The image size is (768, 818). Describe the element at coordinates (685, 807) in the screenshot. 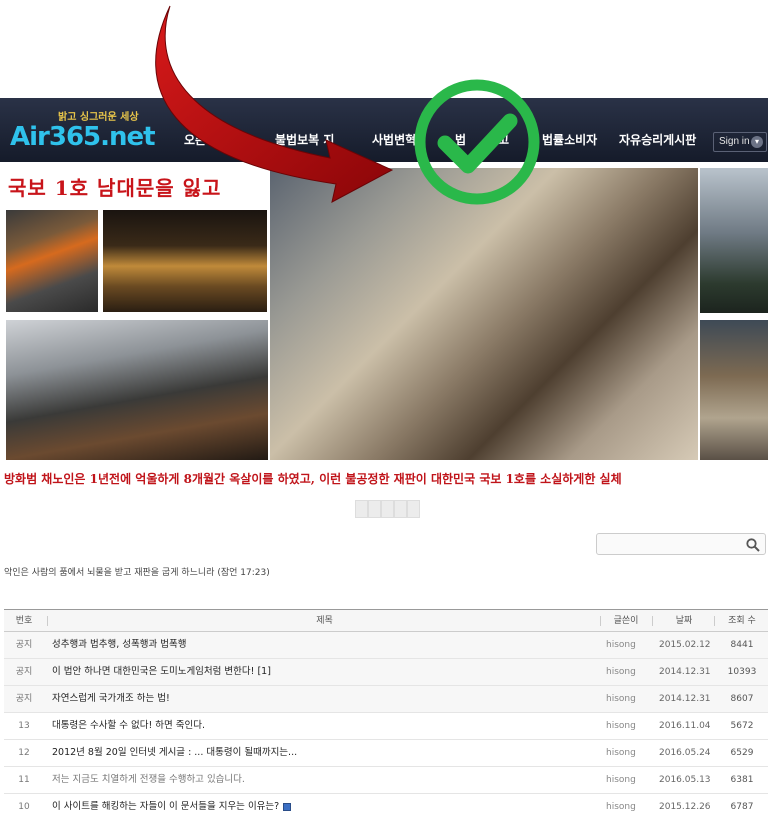

I see `post-date: 2015.12.26` at that location.